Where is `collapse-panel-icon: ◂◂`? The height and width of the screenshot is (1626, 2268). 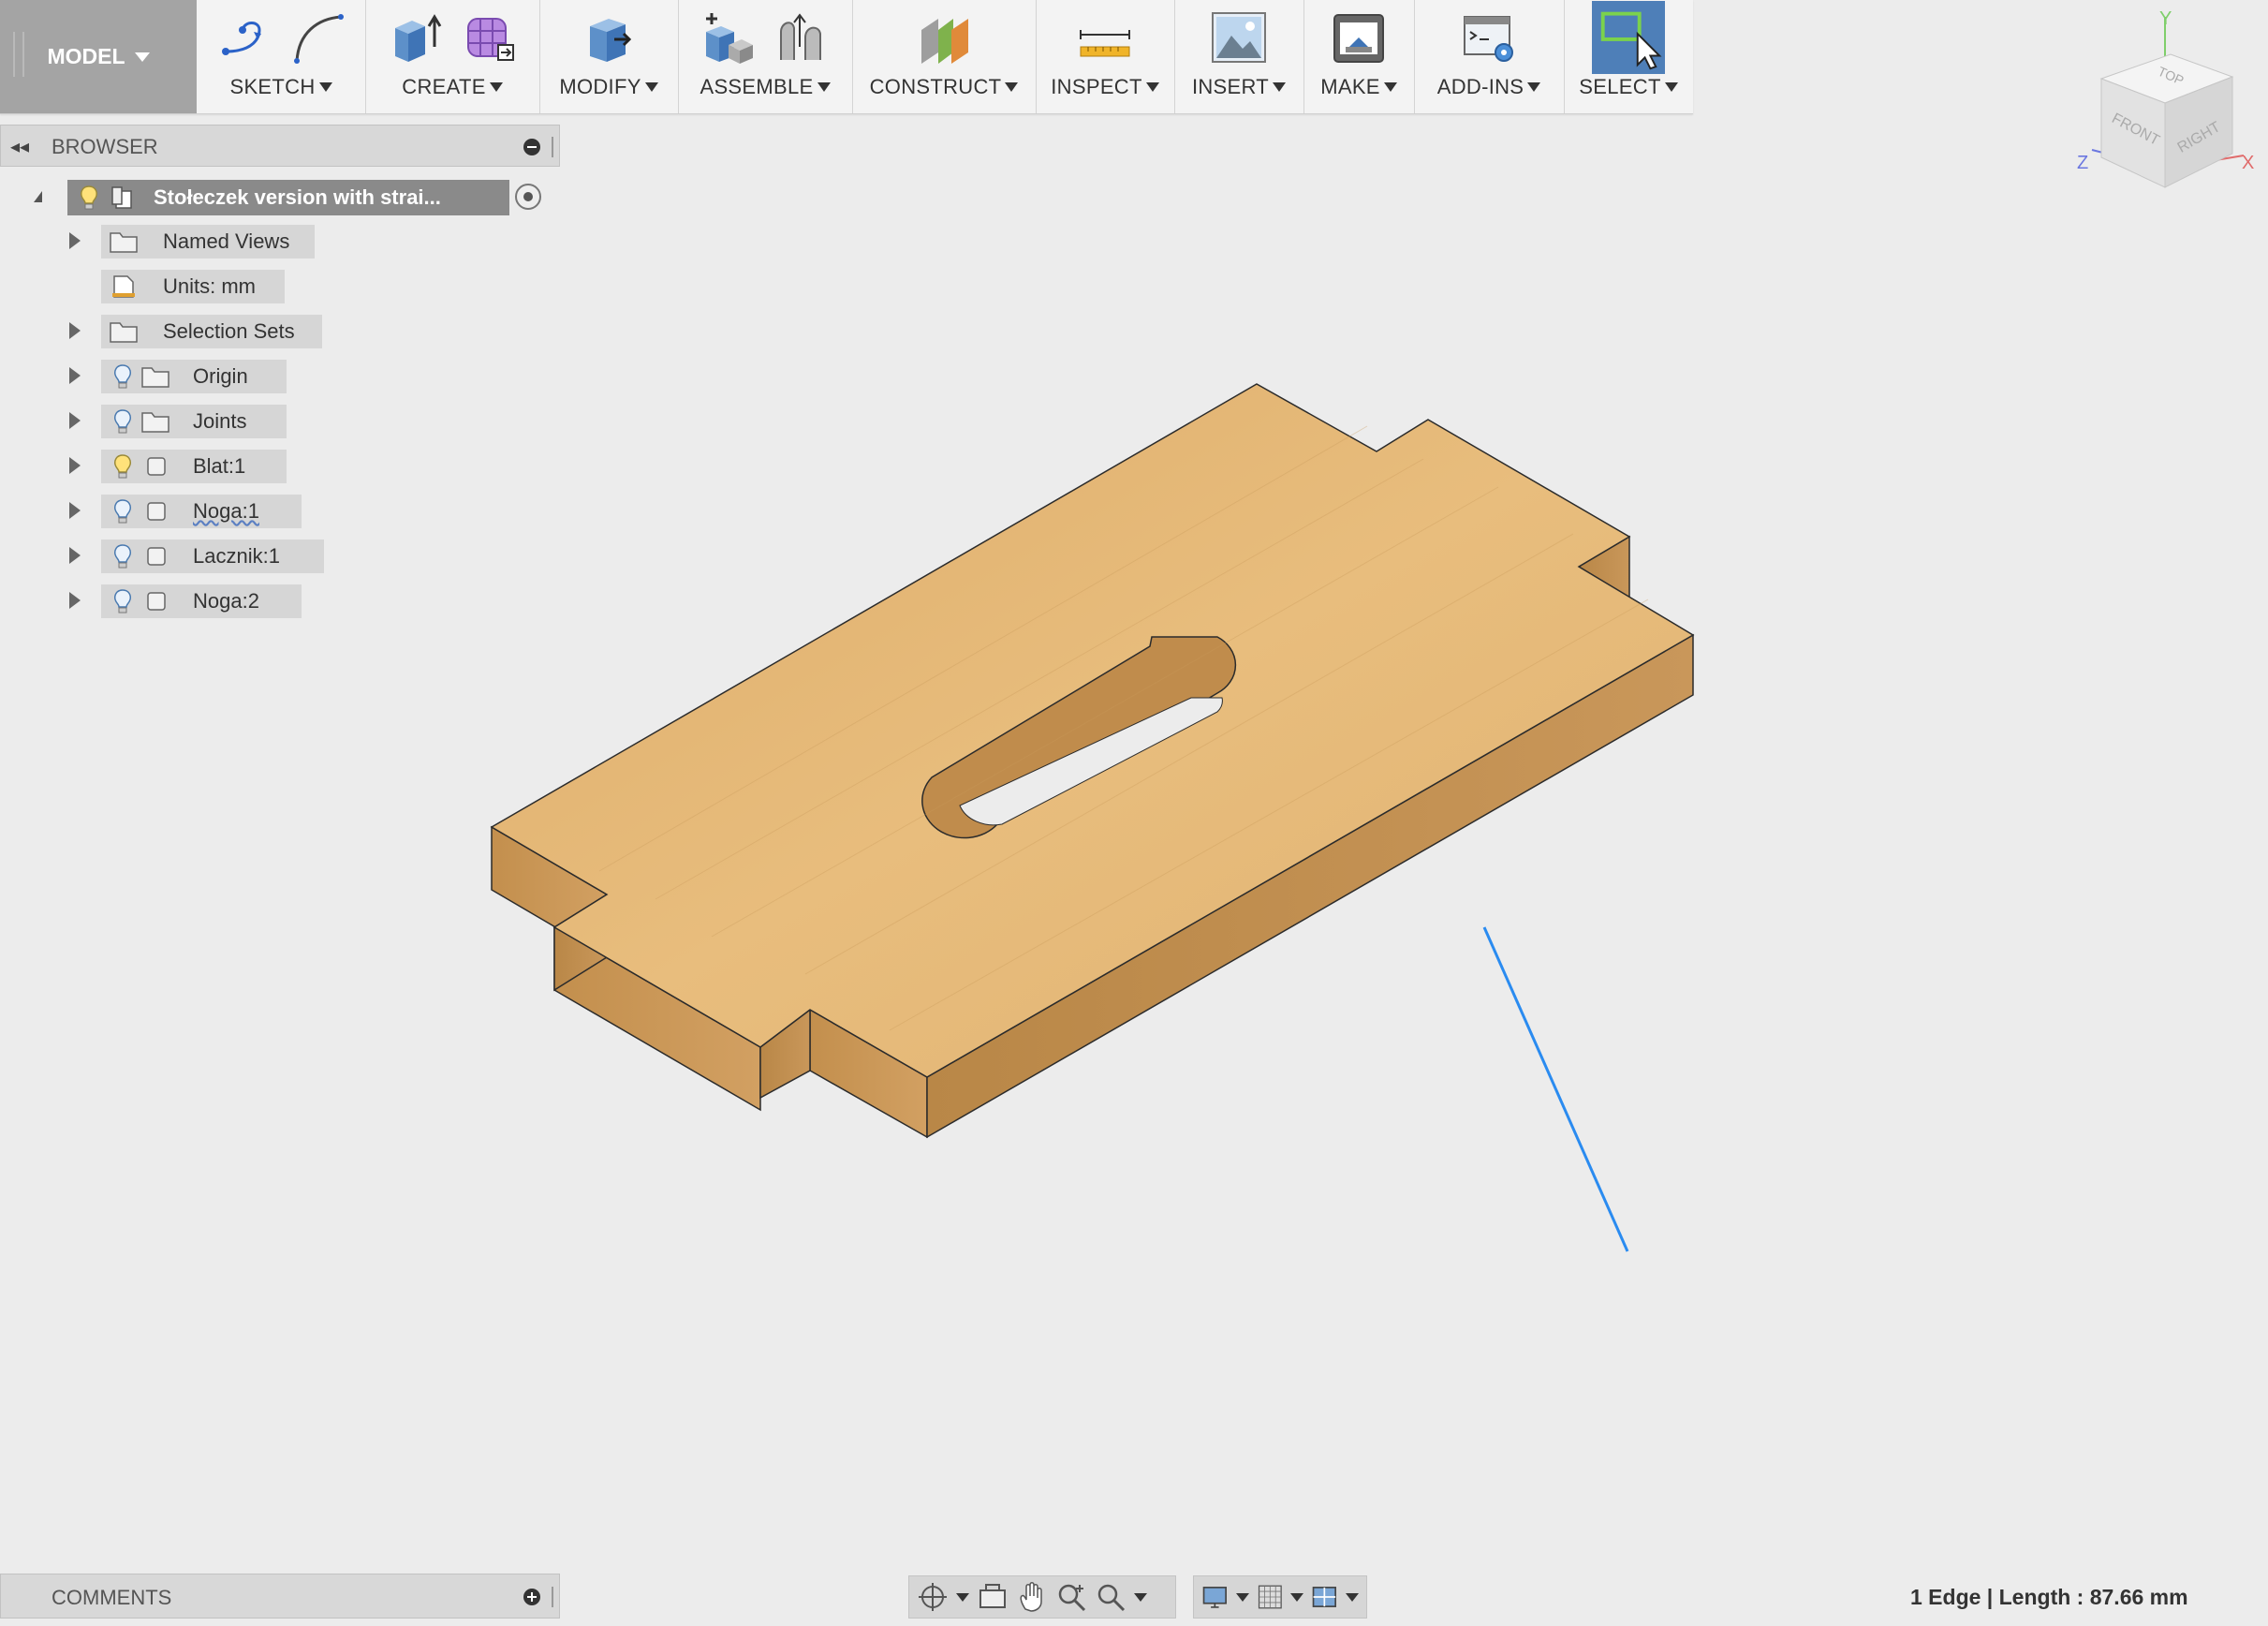 collapse-panel-icon: ◂◂ is located at coordinates (19, 146).